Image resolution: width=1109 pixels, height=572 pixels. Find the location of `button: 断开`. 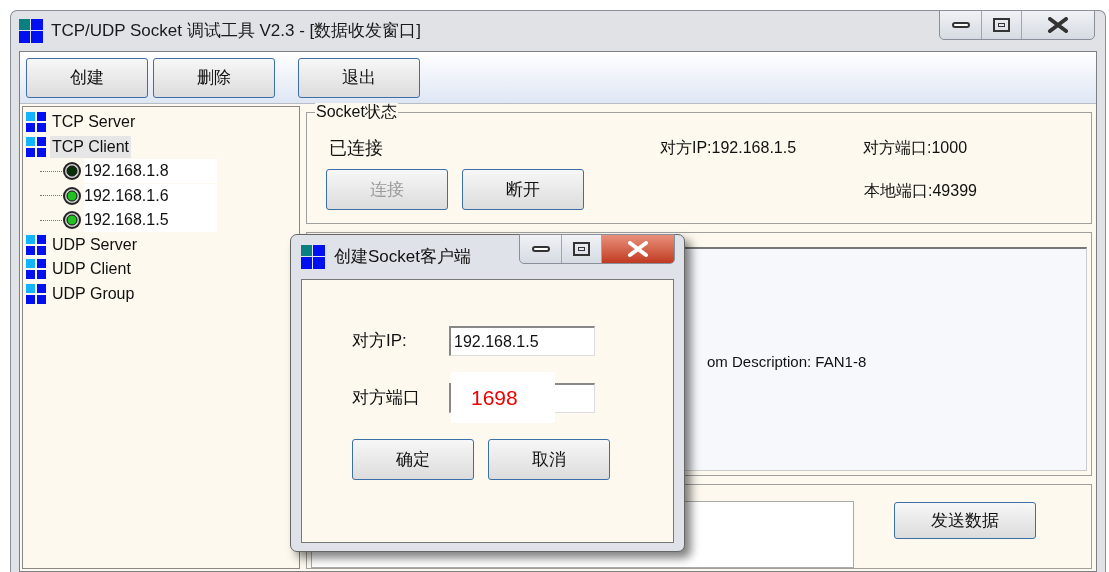

button: 断开 is located at coordinates (523, 189).